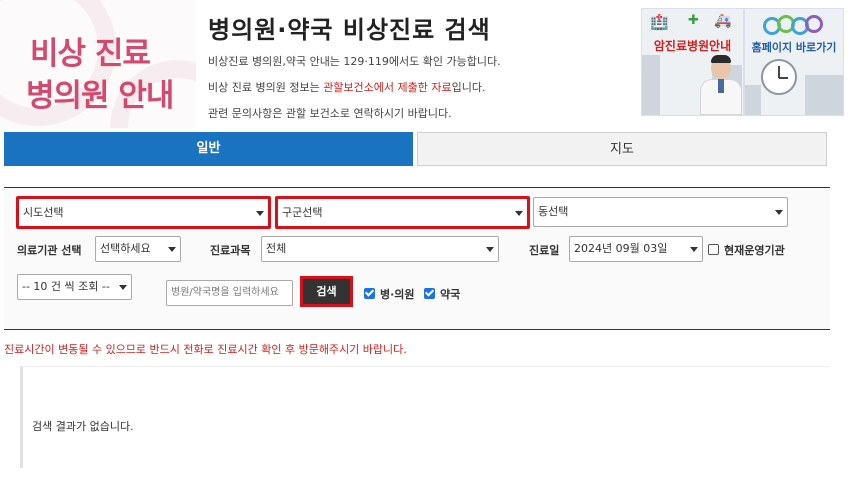 The image size is (850, 483). I want to click on page-size-select: -- 10 건 씩 조회 --, so click(74, 287).